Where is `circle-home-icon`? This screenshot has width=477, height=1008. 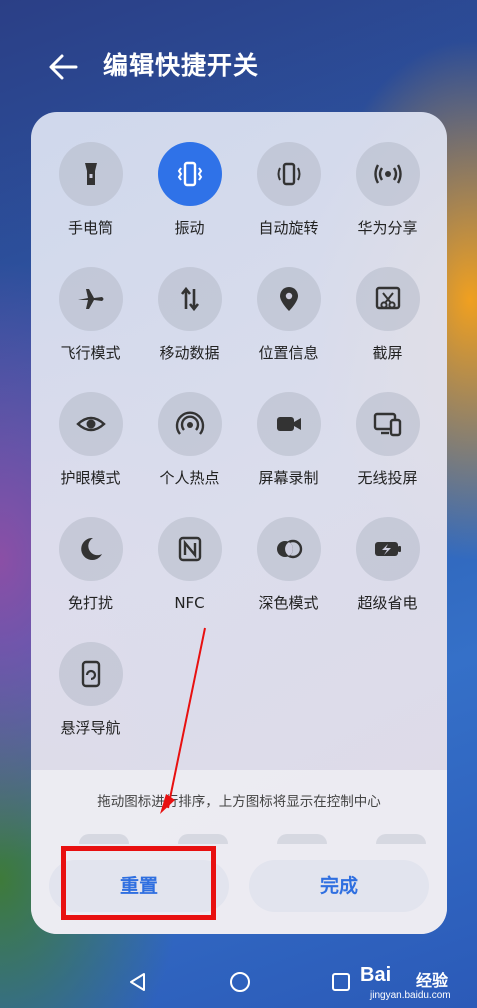
circle-home-icon is located at coordinates (240, 982).